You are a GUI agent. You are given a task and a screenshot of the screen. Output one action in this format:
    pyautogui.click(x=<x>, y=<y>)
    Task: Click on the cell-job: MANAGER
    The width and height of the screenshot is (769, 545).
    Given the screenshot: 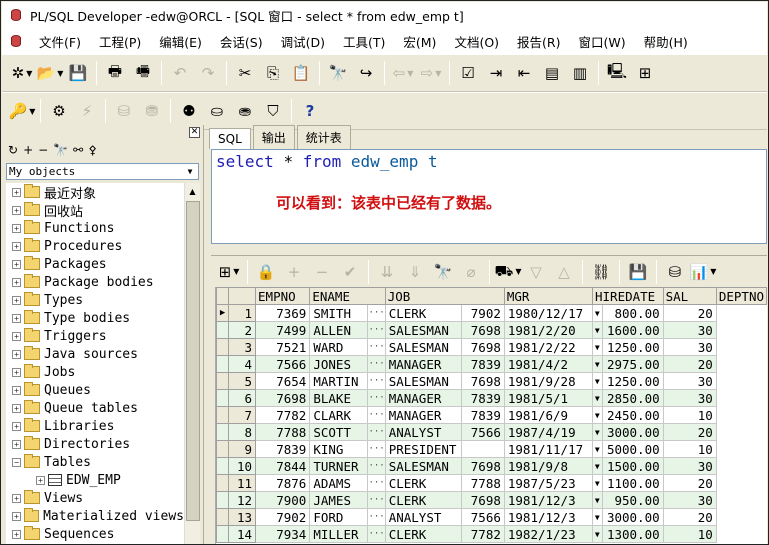 What is the action you would take?
    pyautogui.click(x=423, y=398)
    